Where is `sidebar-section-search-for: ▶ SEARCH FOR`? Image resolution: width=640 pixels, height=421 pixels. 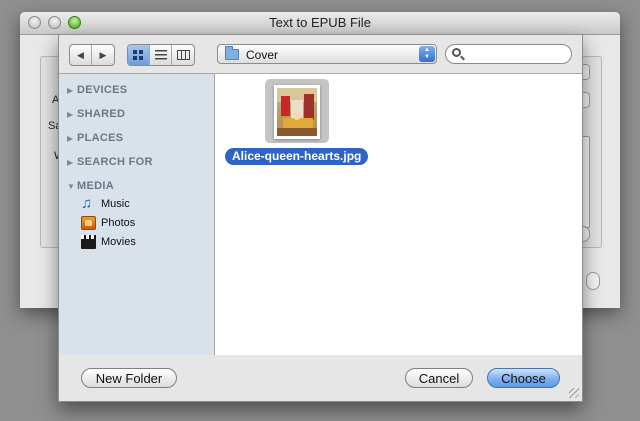 sidebar-section-search-for: ▶ SEARCH FOR is located at coordinates (110, 162).